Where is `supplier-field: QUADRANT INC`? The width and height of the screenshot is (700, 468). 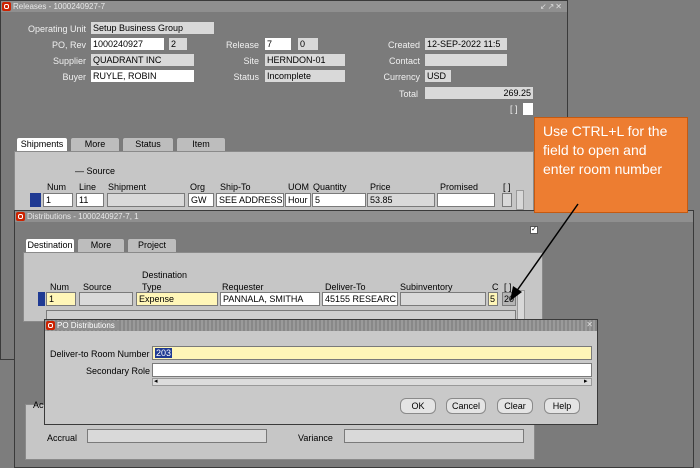 supplier-field: QUADRANT INC is located at coordinates (142, 60).